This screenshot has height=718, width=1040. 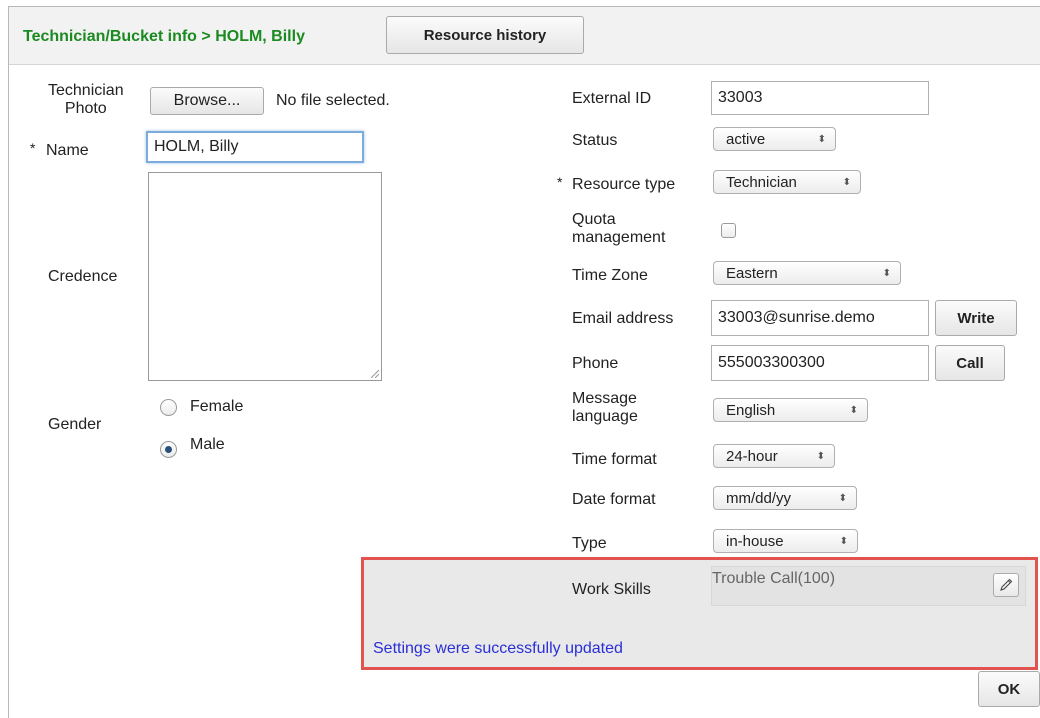 I want to click on resource-history-button: Resource history, so click(x=485, y=35).